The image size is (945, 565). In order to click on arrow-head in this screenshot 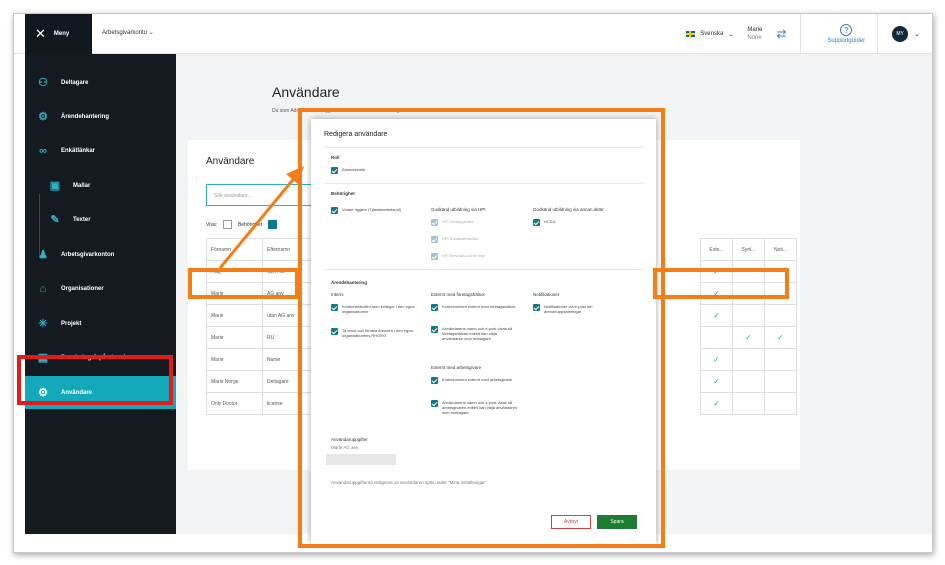, I will do `click(295, 175)`.